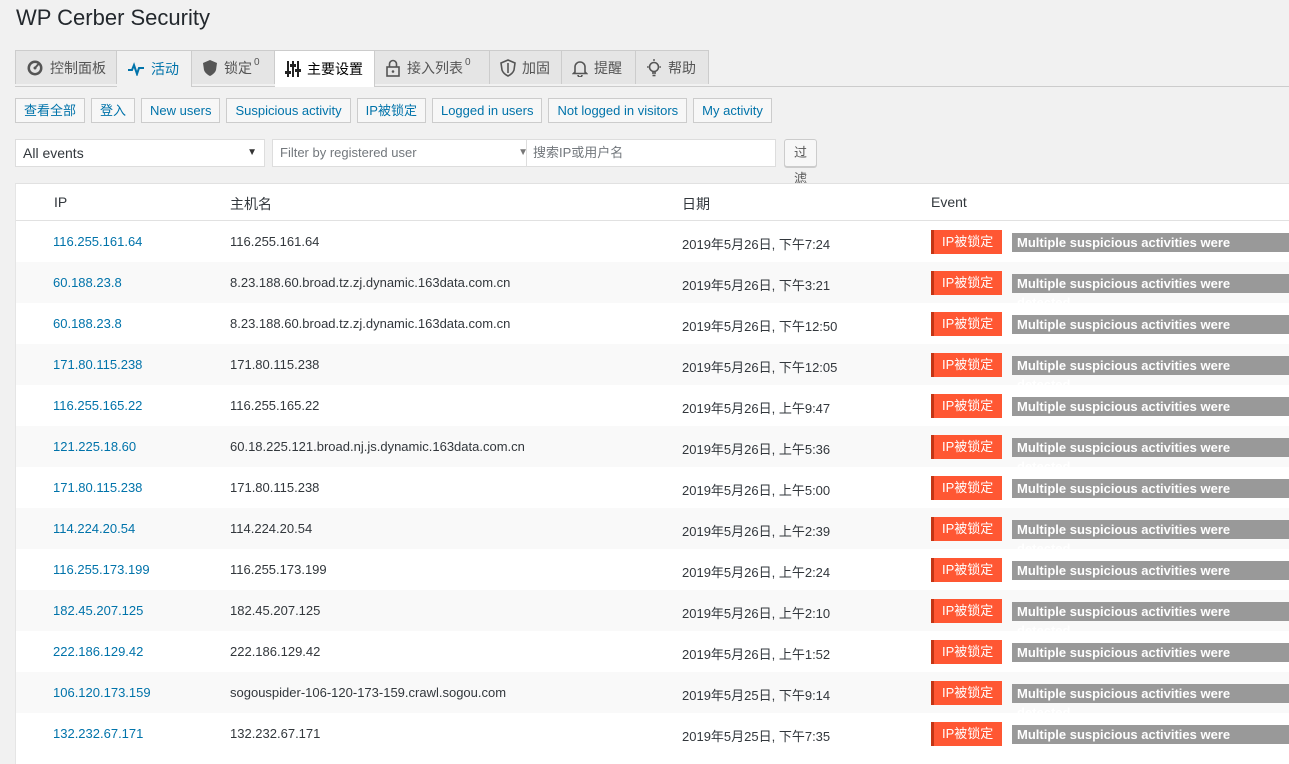  What do you see at coordinates (98, 610) in the screenshot?
I see `ip-link: 182.45.207.125` at bounding box center [98, 610].